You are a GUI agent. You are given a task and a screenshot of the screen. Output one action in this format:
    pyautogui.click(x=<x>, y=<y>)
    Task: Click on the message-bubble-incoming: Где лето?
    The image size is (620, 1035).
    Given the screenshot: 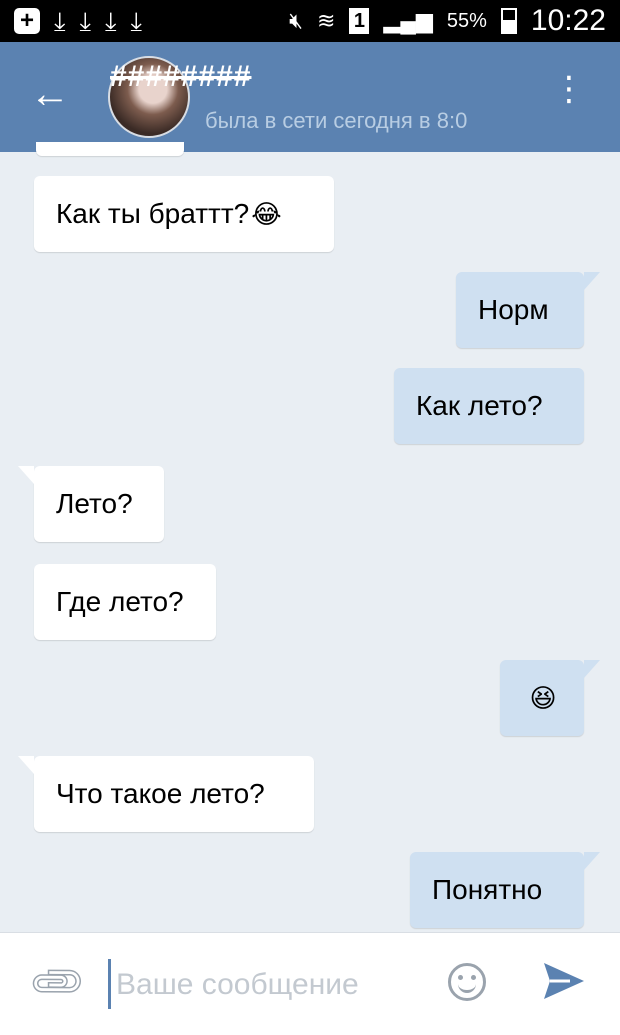 What is the action you would take?
    pyautogui.click(x=125, y=602)
    